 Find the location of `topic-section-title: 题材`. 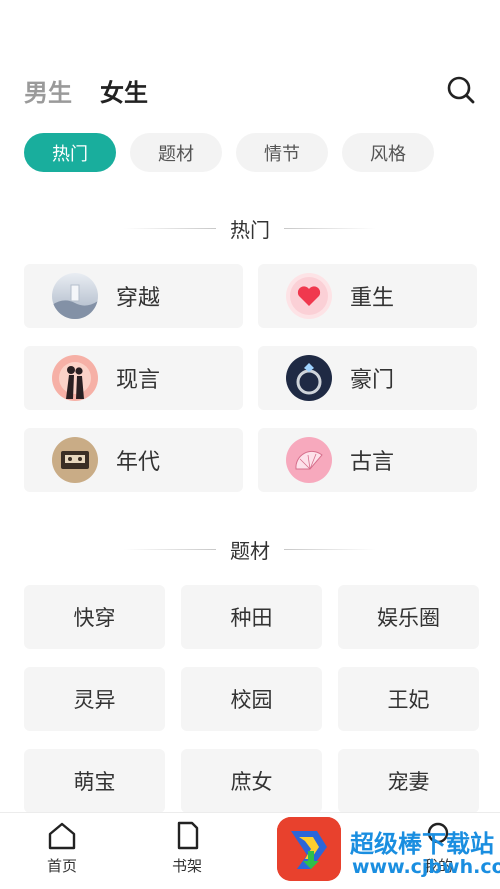

topic-section-title: 题材 is located at coordinates (250, 549).